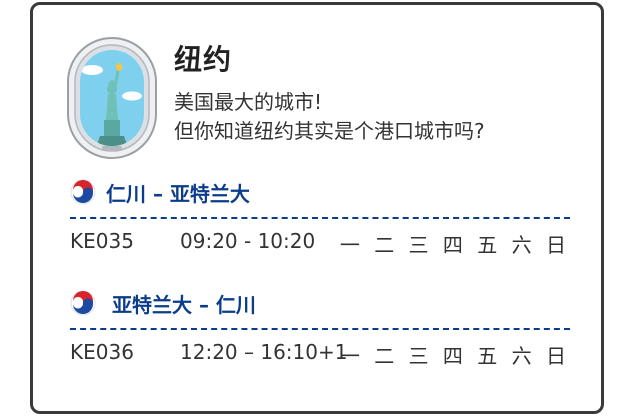 This screenshot has width=640, height=420. Describe the element at coordinates (178, 193) in the screenshot. I see `route-name: 仁川 – 亚特兰大` at that location.